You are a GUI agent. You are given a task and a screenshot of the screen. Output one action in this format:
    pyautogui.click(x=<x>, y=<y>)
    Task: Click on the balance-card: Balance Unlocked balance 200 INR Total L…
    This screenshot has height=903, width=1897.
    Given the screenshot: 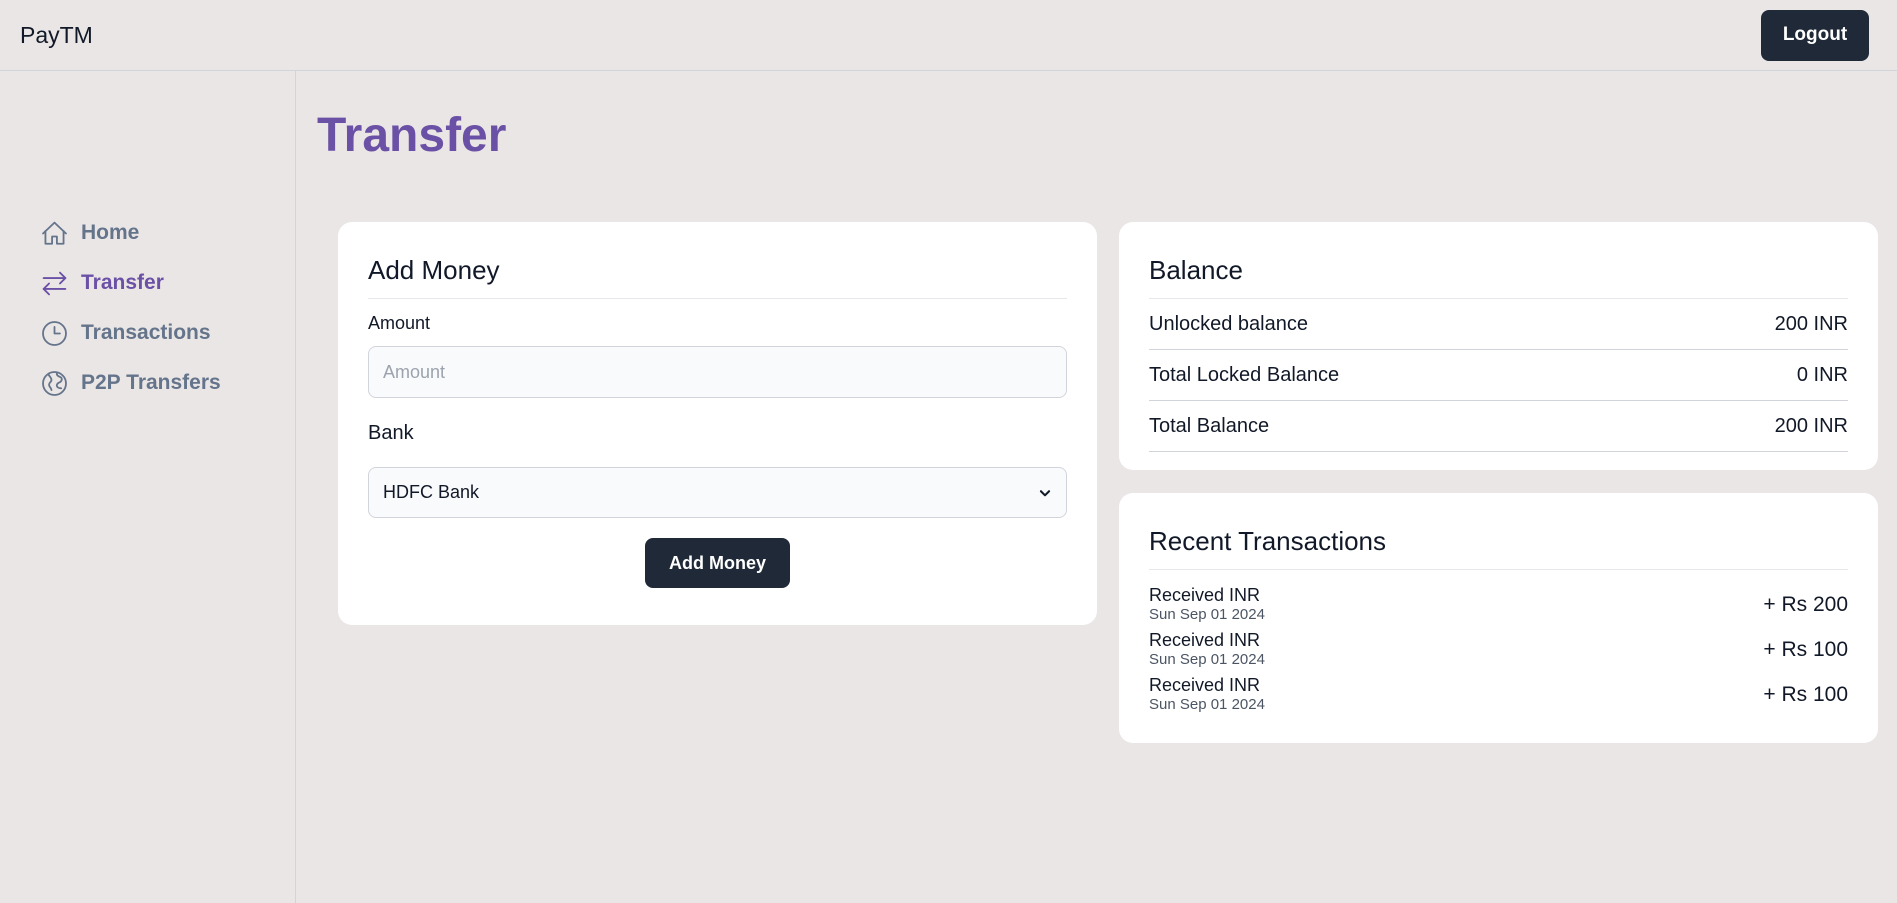 What is the action you would take?
    pyautogui.click(x=1498, y=346)
    